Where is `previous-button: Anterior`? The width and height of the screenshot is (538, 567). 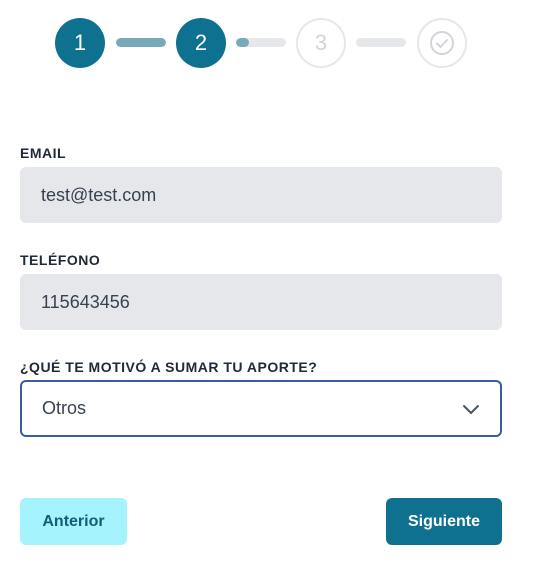 previous-button: Anterior is located at coordinates (73, 521).